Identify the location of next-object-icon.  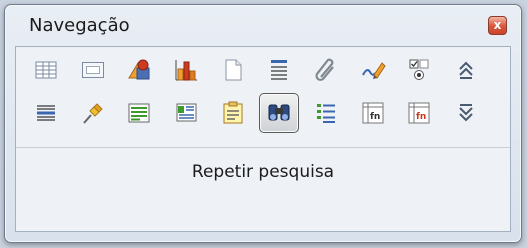
(466, 113).